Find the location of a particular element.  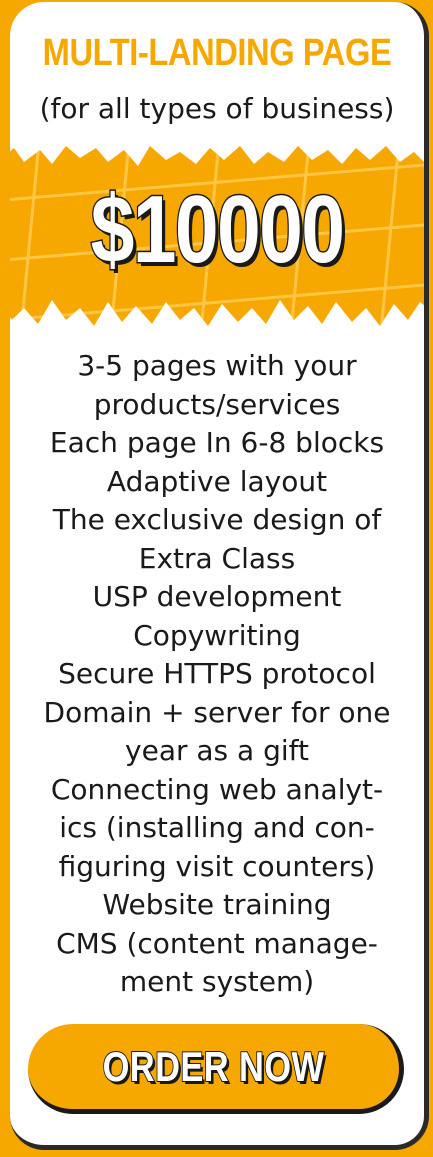

feature-item: Adaptive layout is located at coordinates (217, 481).